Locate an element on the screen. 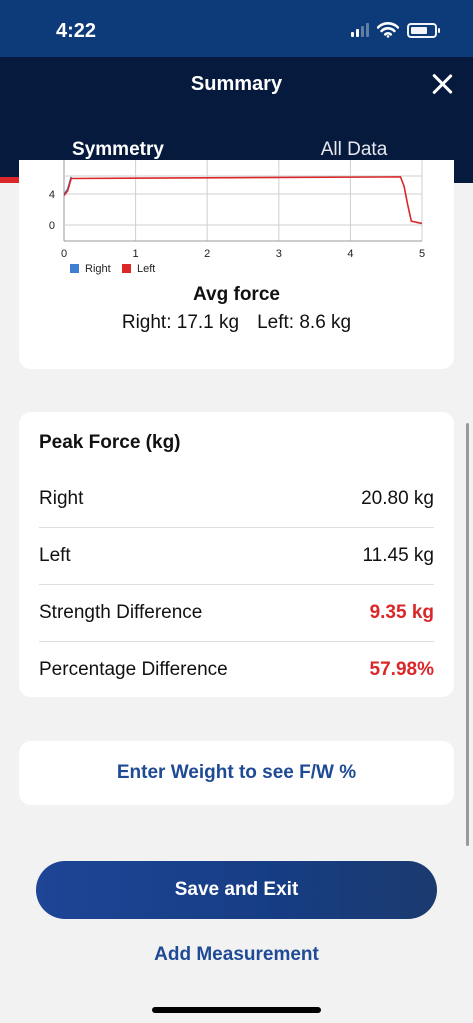 The height and width of the screenshot is (1023, 473). battery-icon is located at coordinates (423, 30).